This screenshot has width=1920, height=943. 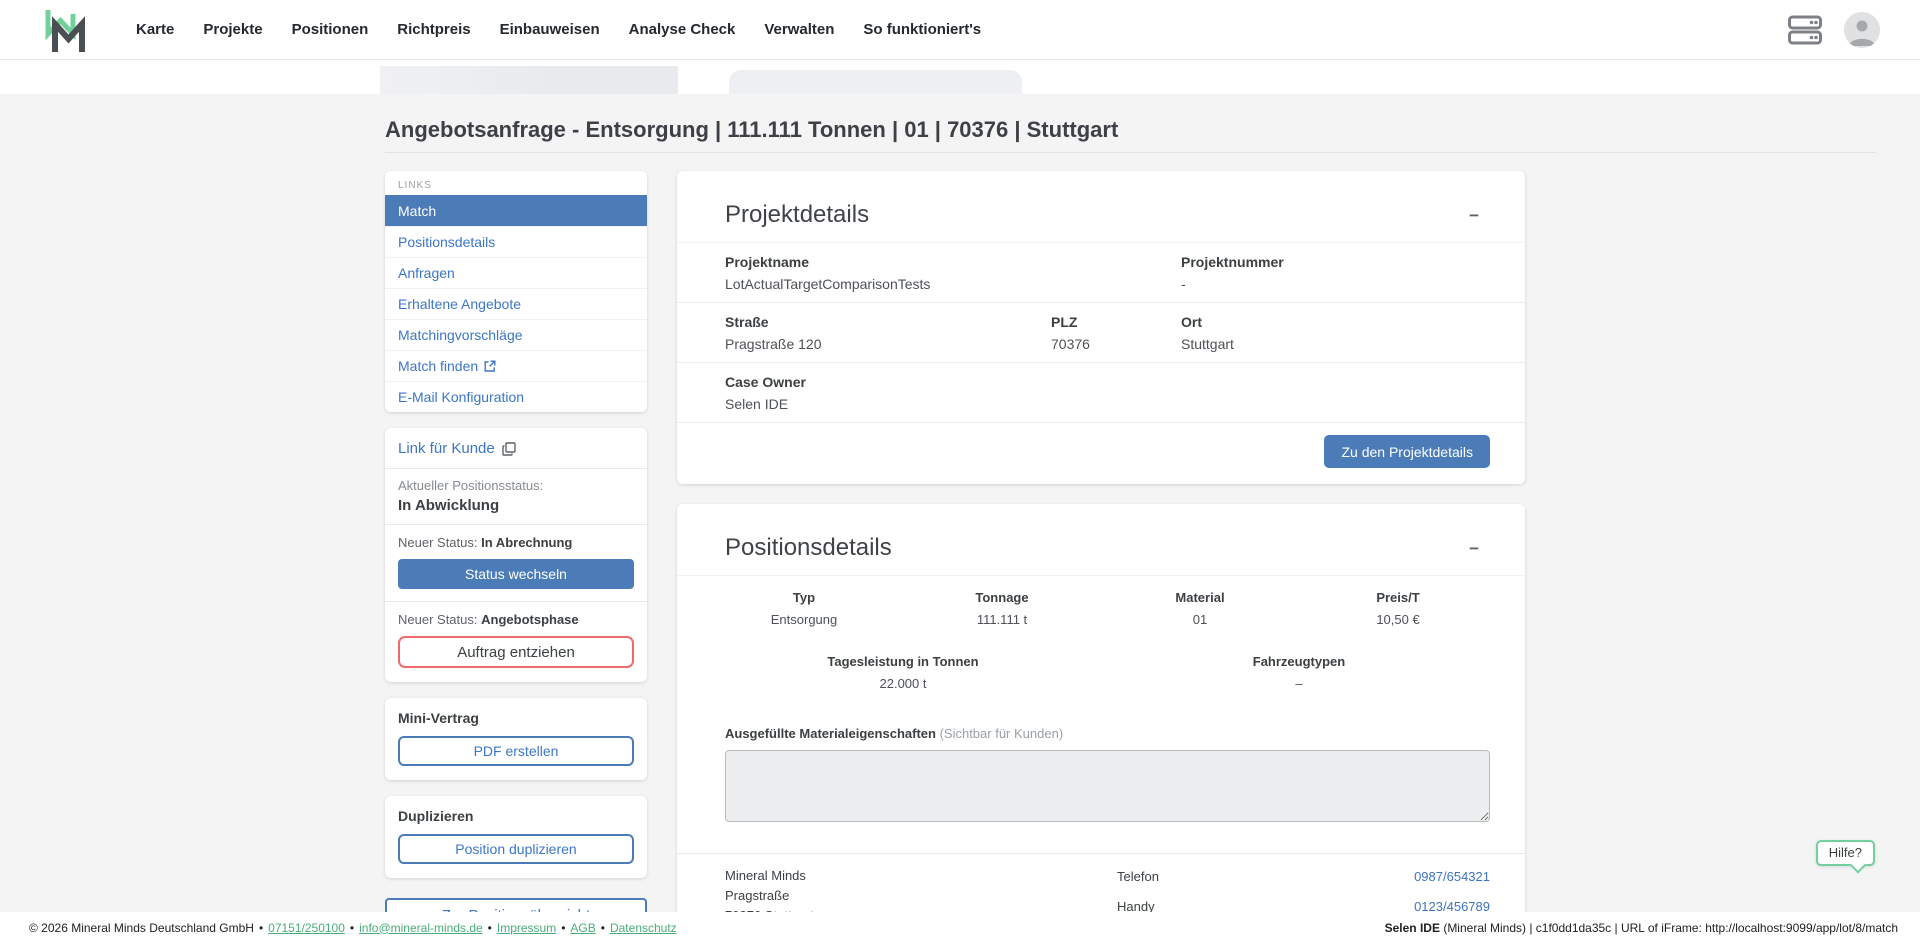 I want to click on duplizieren-title: Duplizieren, so click(x=436, y=816).